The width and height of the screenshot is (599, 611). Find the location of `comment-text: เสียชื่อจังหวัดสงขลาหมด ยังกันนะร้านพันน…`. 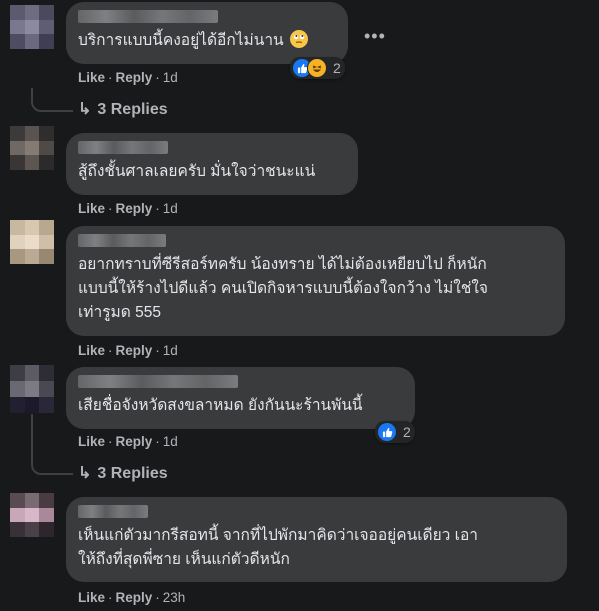

comment-text: เสียชื่อจังหวัดสงขลาหมด ยังกันนะร้านพันน… is located at coordinates (220, 405).